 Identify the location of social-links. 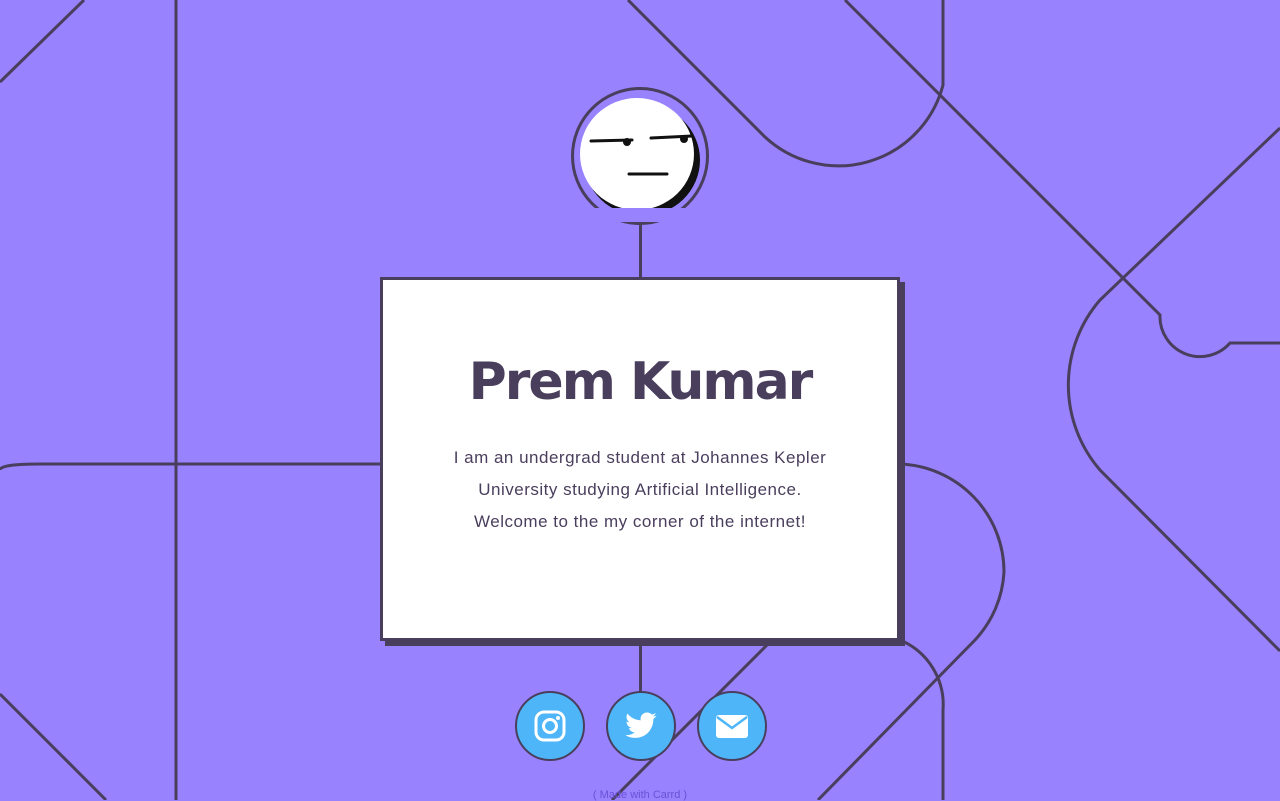
(641, 726).